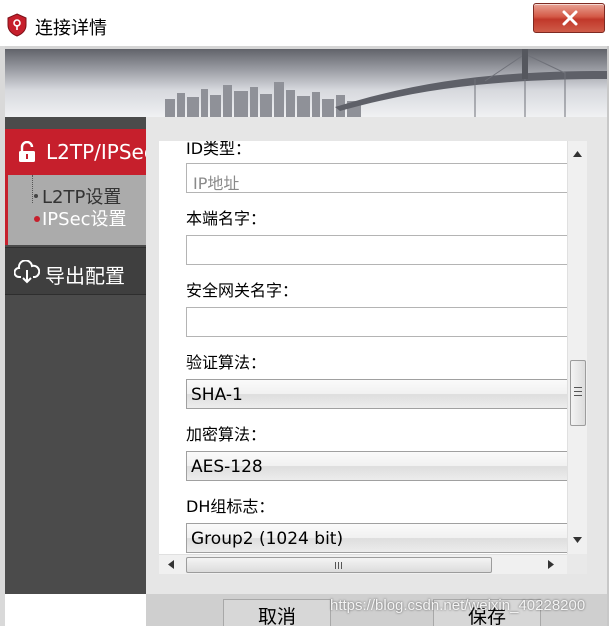  What do you see at coordinates (376, 538) in the screenshot?
I see `dh-group-select: Group2 (1024 bit)` at bounding box center [376, 538].